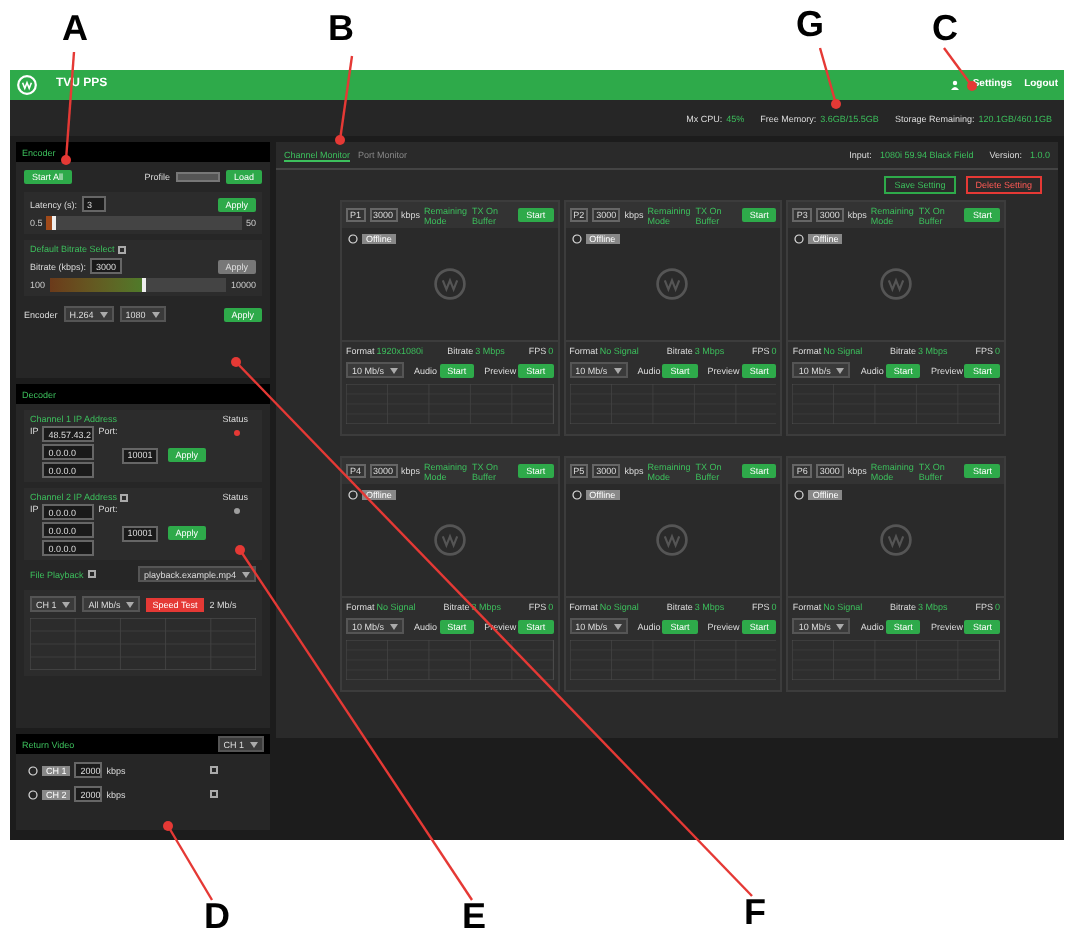 The width and height of the screenshot is (1074, 944). What do you see at coordinates (474, 916) in the screenshot?
I see `callout-letter: E` at bounding box center [474, 916].